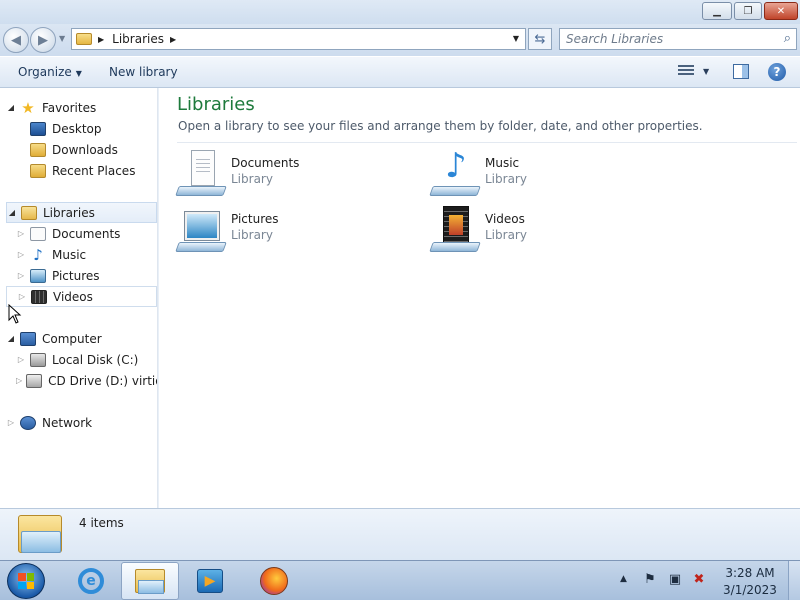 The image size is (800, 600). Describe the element at coordinates (86, 254) in the screenshot. I see `nav-item-music: ▷ ♪ Music` at that location.